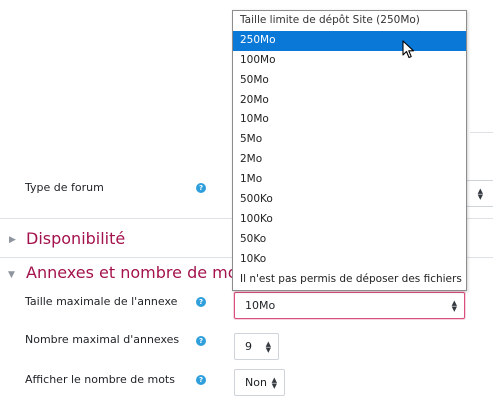 Image resolution: width=493 pixels, height=407 pixels. What do you see at coordinates (349, 260) in the screenshot?
I see `dropdown-option: 10Ko` at bounding box center [349, 260].